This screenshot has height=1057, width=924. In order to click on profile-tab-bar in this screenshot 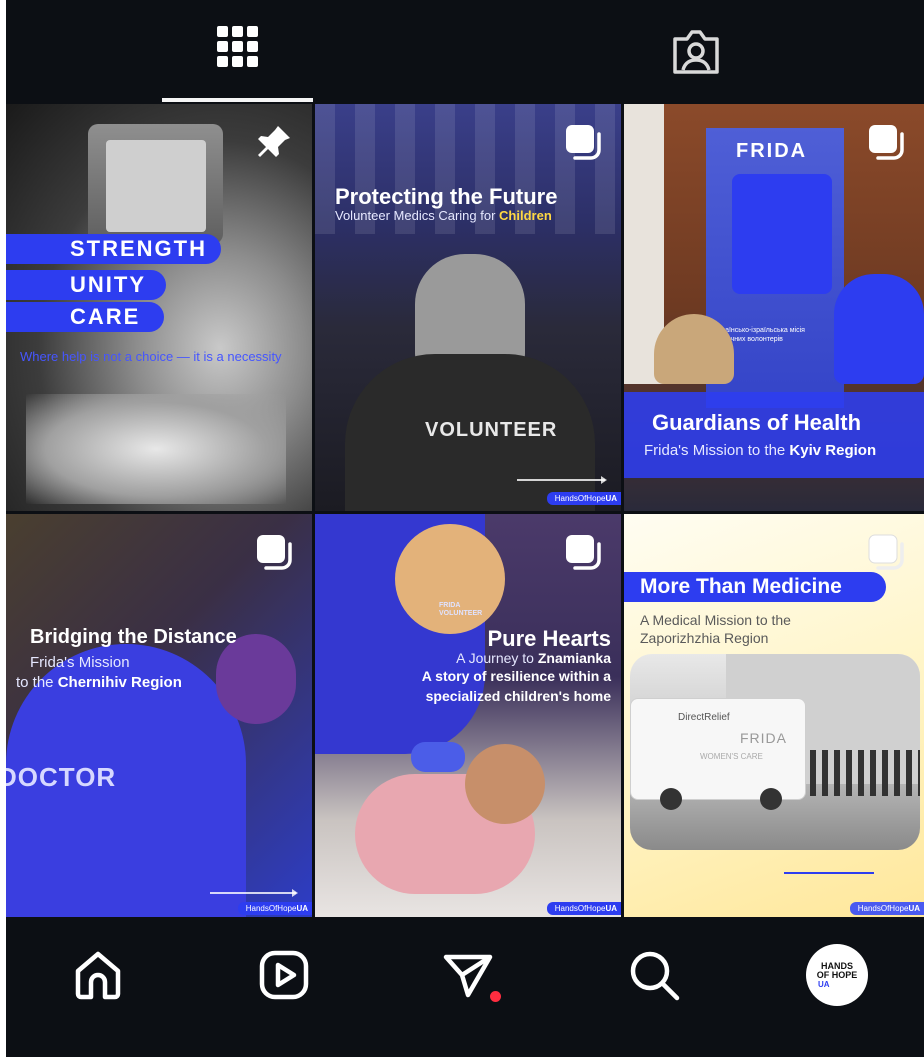, I will do `click(465, 52)`.